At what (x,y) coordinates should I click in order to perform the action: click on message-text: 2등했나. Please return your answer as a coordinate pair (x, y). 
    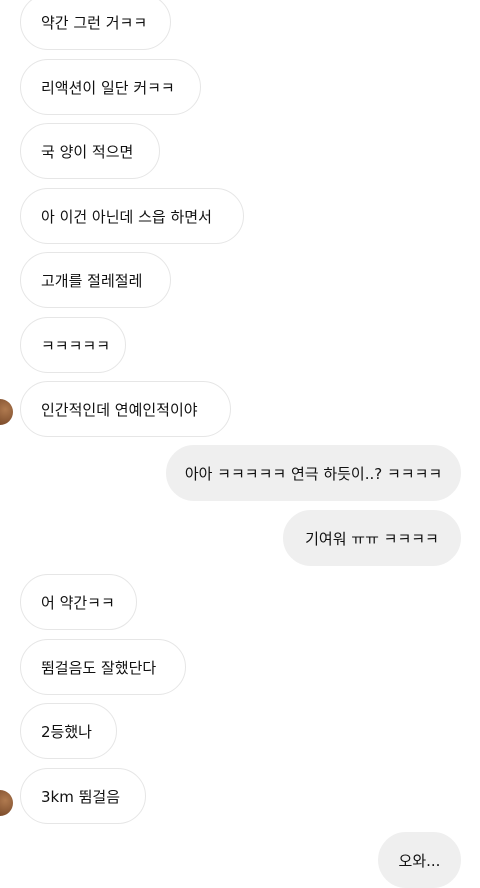
    Looking at the image, I should click on (66, 731).